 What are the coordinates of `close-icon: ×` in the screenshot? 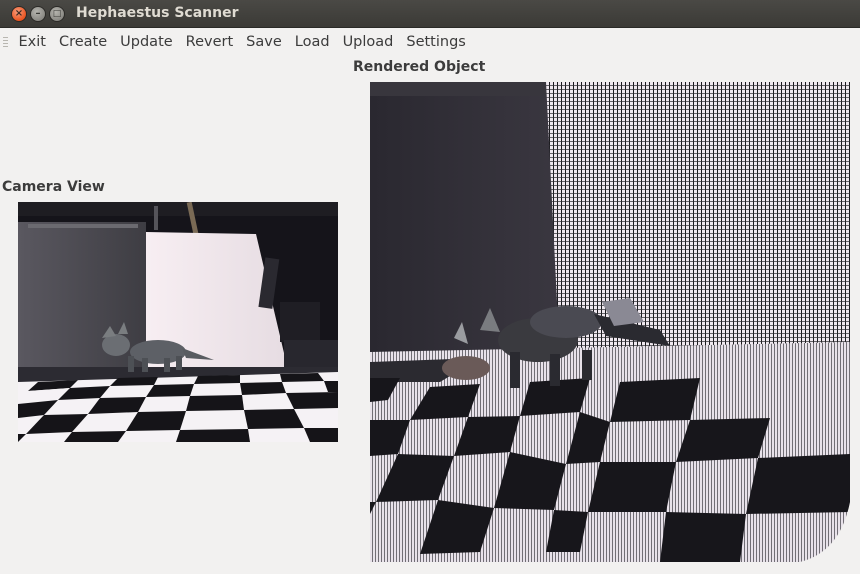 It's located at (19, 13).